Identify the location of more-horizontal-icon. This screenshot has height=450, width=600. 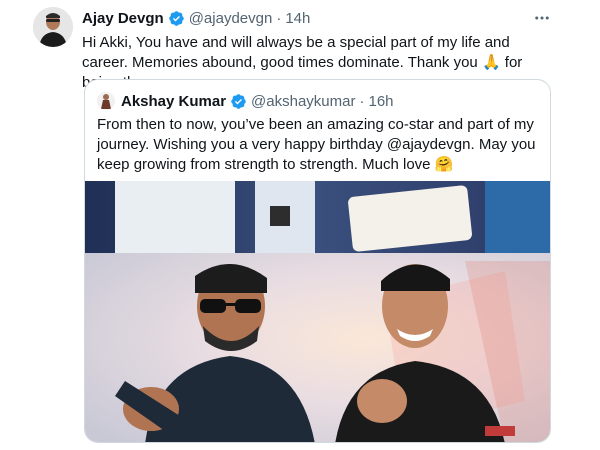
(542, 18).